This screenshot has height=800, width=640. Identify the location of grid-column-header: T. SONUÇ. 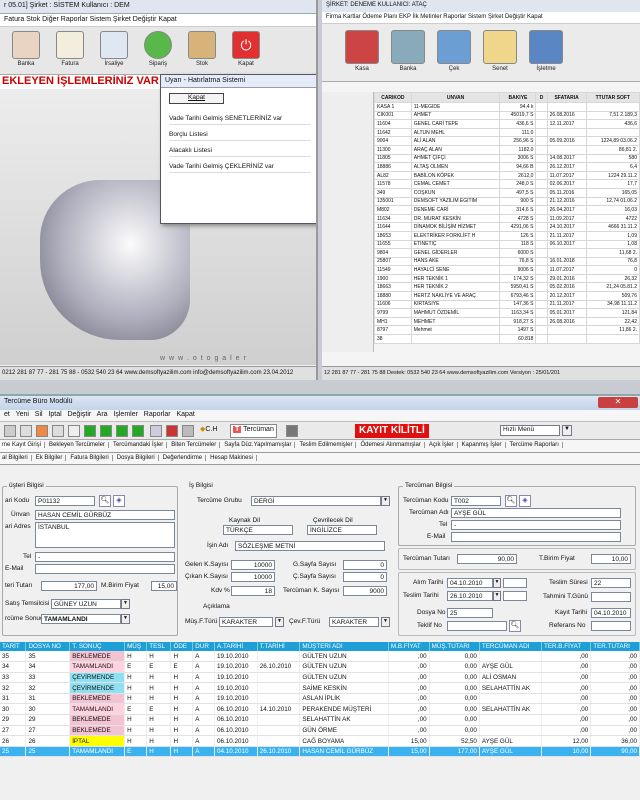
(97, 646).